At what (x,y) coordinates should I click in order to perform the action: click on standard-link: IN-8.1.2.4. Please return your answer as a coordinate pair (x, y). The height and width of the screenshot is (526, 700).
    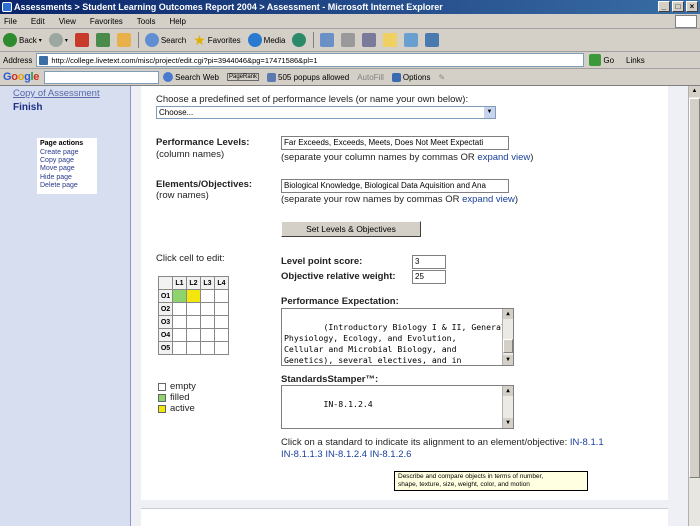
    Looking at the image, I should click on (346, 454).